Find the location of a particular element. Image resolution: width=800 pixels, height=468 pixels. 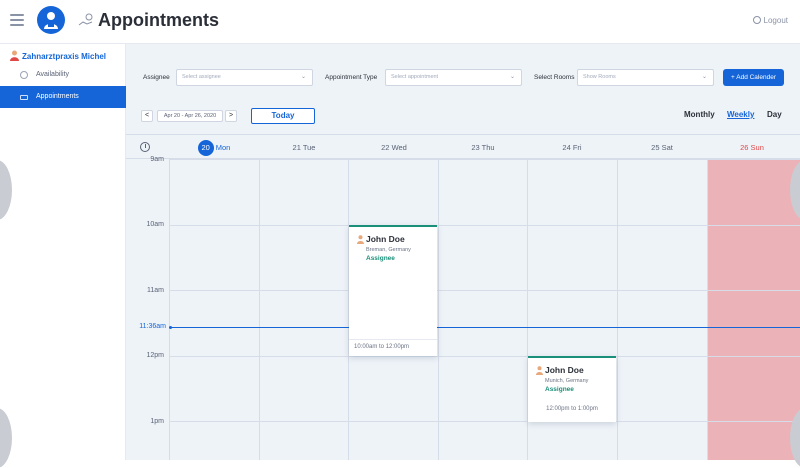

sidebar-item-availability: Availability is located at coordinates (63, 75).